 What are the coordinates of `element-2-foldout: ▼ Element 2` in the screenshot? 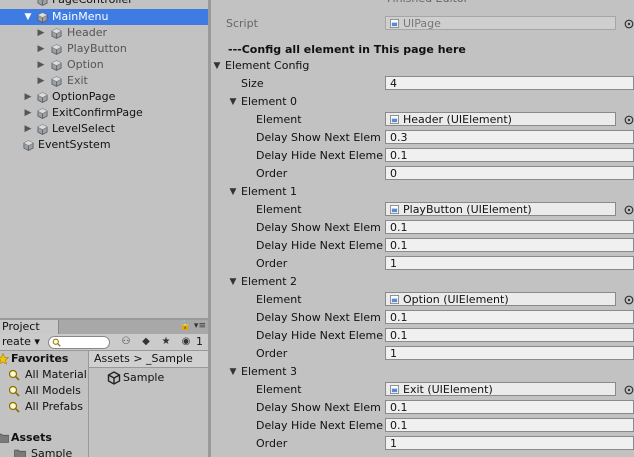 It's located at (422, 282).